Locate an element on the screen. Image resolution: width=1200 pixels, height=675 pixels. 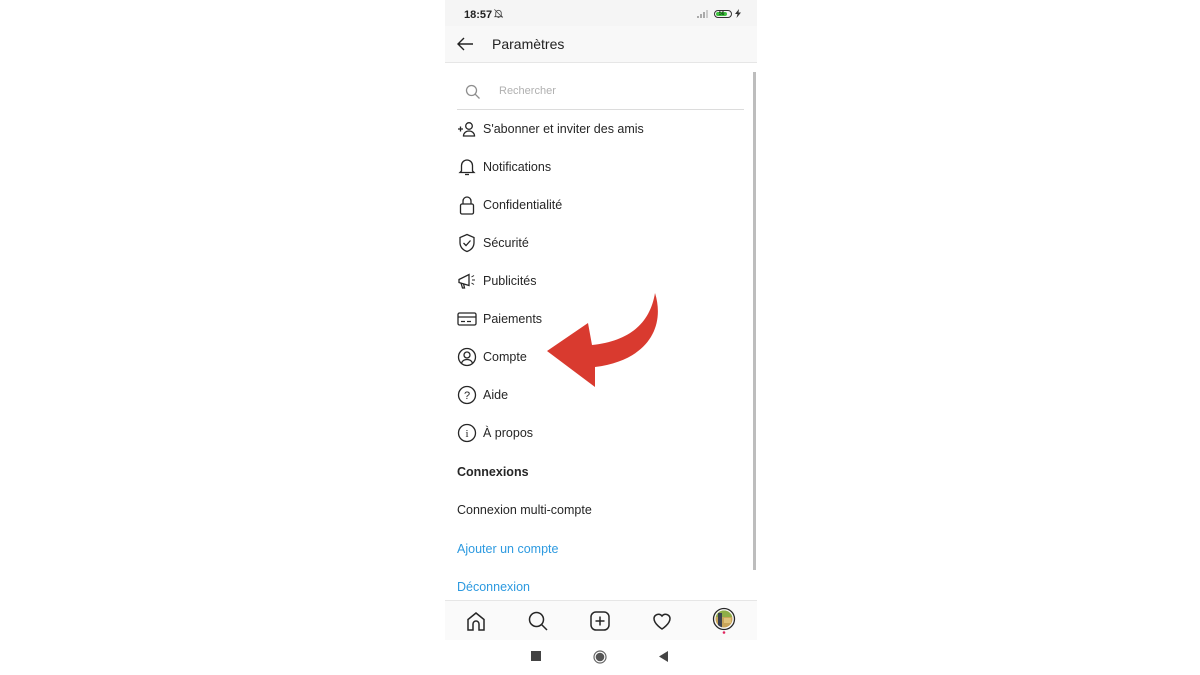
menu-item-label: Compte is located at coordinates (505, 357).